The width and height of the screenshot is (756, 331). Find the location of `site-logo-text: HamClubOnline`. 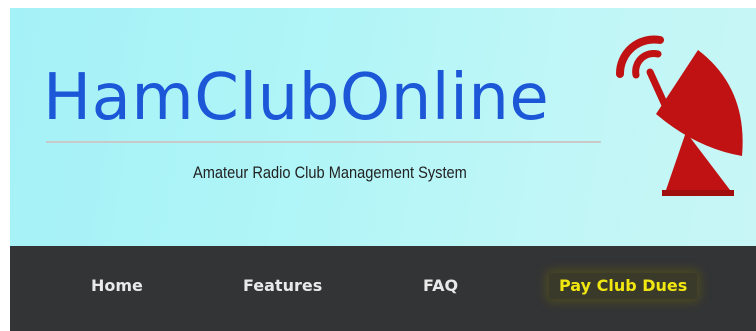

site-logo-text: HamClubOnline is located at coordinates (296, 98).